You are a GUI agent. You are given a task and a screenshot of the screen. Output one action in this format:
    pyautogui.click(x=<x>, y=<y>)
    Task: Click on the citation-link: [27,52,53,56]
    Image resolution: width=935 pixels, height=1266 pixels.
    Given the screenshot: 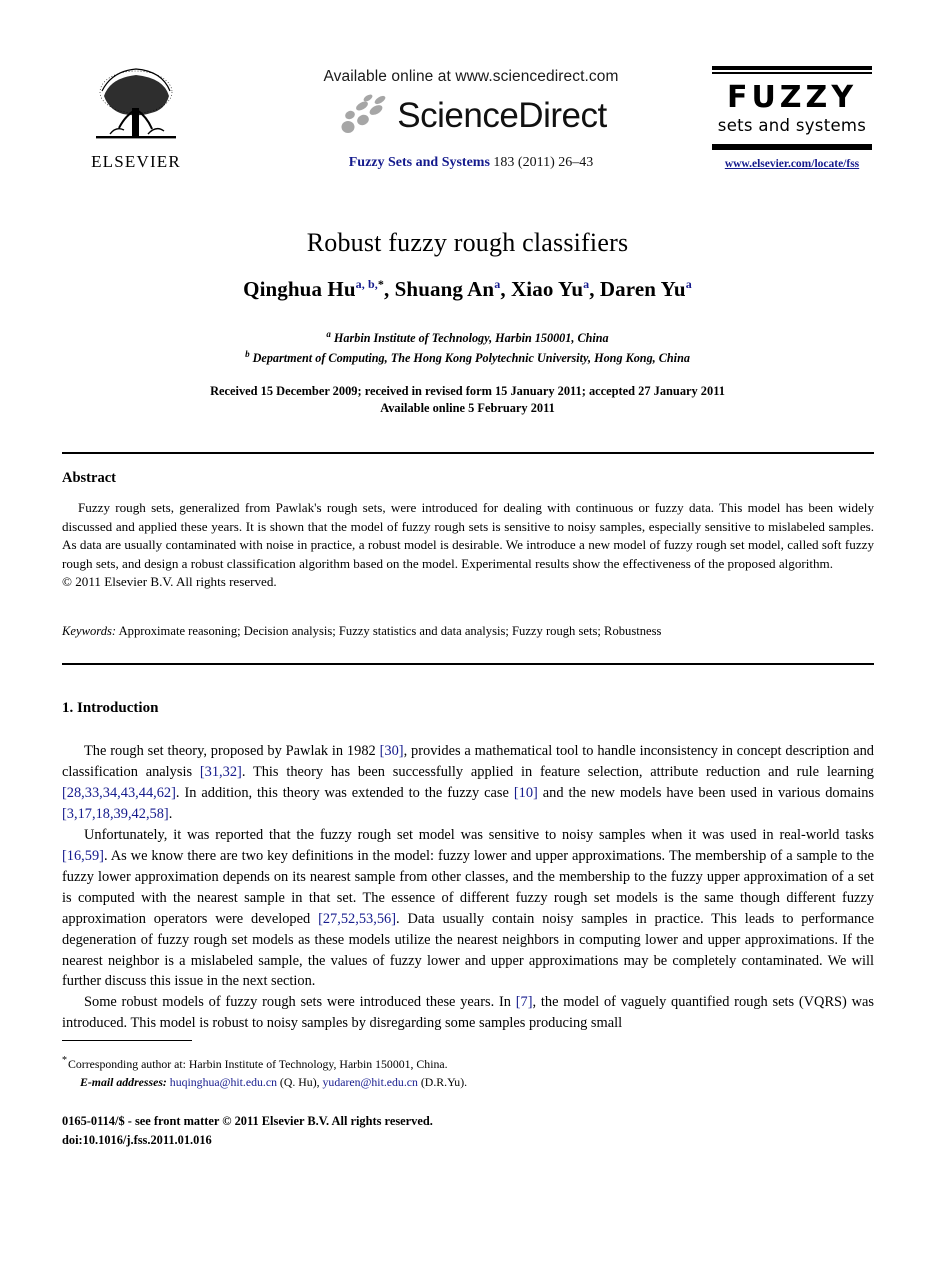 What is the action you would take?
    pyautogui.click(x=357, y=919)
    